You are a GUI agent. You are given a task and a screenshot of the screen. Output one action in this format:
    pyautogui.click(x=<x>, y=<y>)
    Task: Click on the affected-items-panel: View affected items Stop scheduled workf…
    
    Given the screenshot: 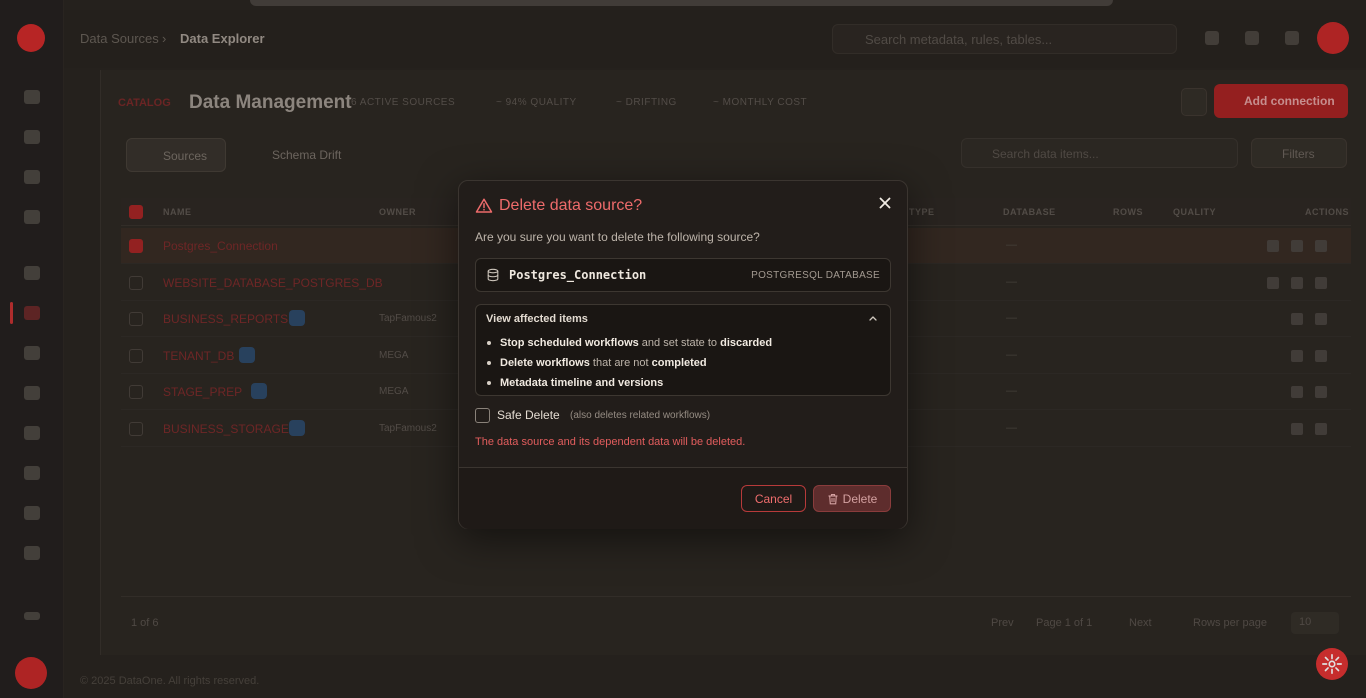 What is the action you would take?
    pyautogui.click(x=683, y=350)
    